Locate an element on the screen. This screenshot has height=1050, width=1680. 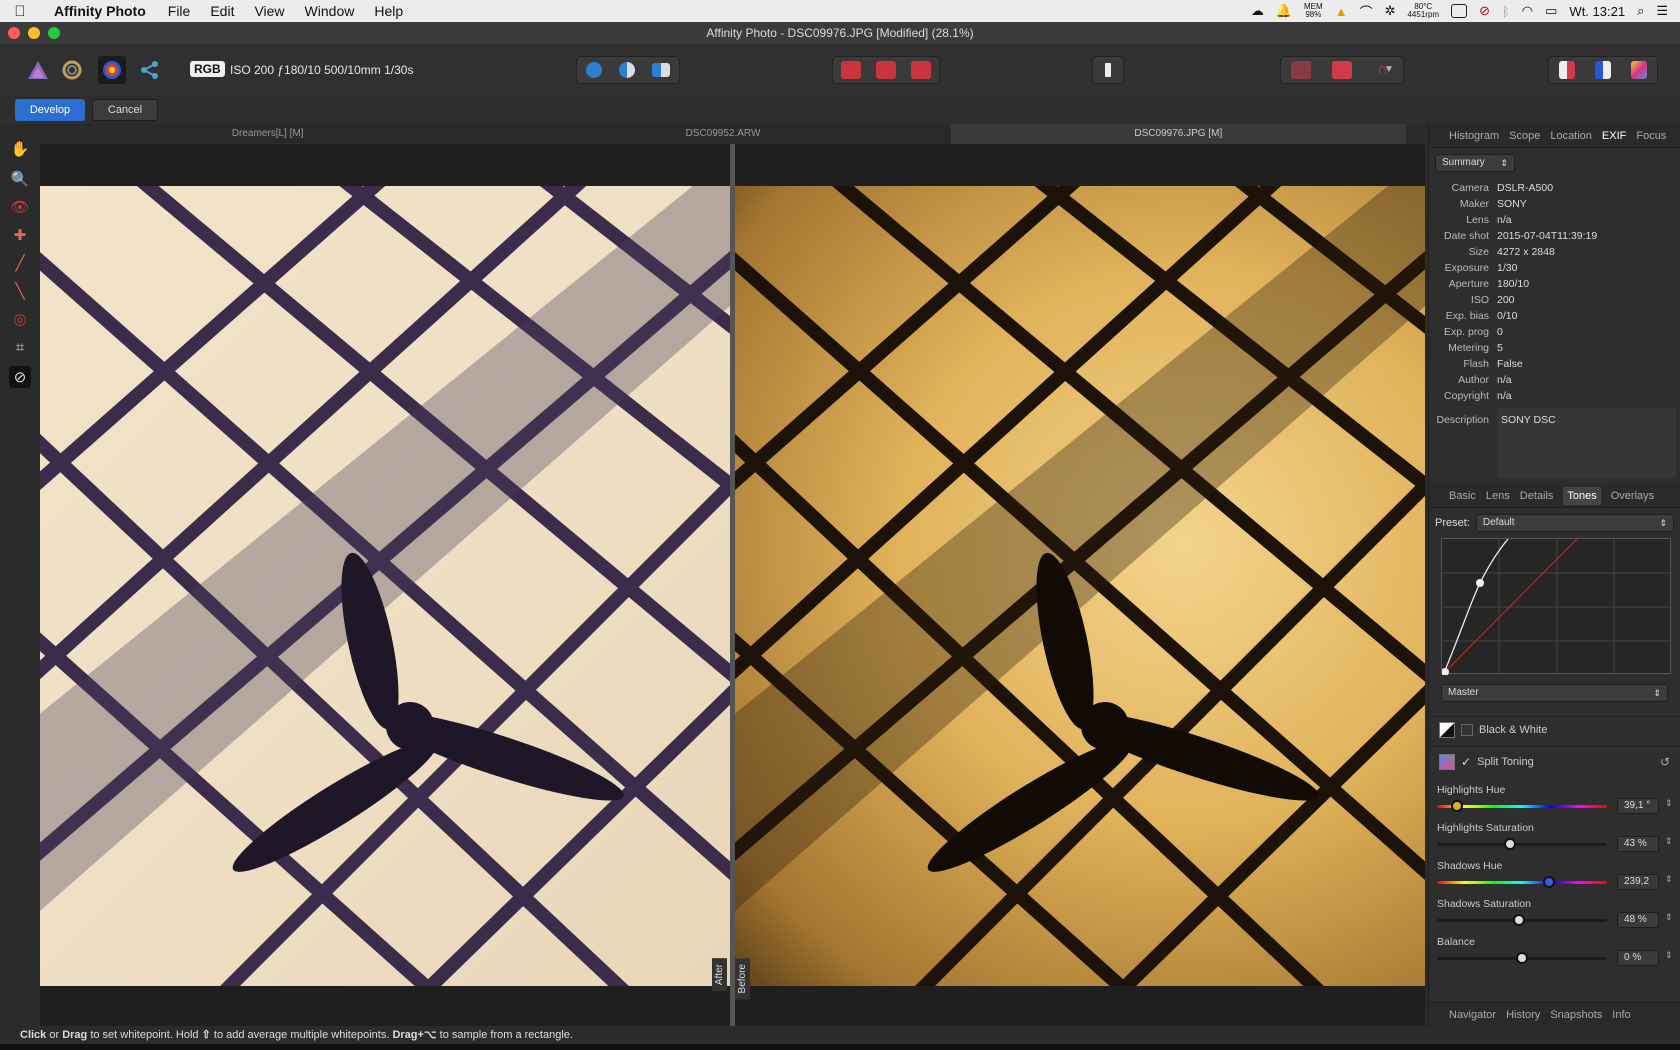
brush-tool-icon: ╱ is located at coordinates (20, 263).